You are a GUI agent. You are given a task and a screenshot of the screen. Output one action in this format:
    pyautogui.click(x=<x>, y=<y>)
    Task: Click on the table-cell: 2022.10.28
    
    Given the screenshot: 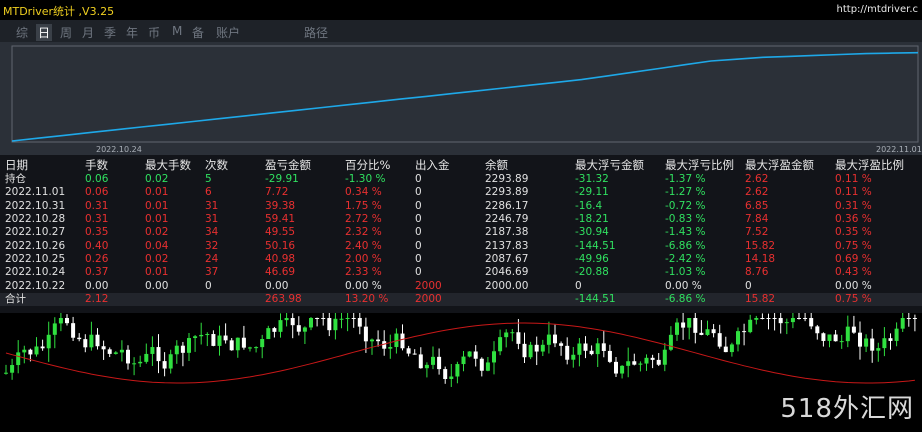 What is the action you would take?
    pyautogui.click(x=35, y=219)
    